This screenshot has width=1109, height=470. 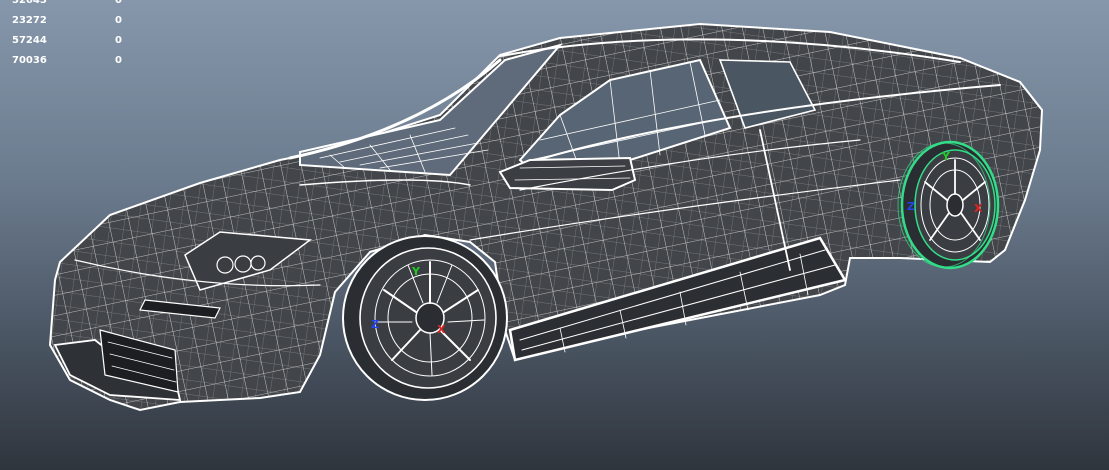 What do you see at coordinates (29, 3) in the screenshot?
I see `hud-label: 52645` at bounding box center [29, 3].